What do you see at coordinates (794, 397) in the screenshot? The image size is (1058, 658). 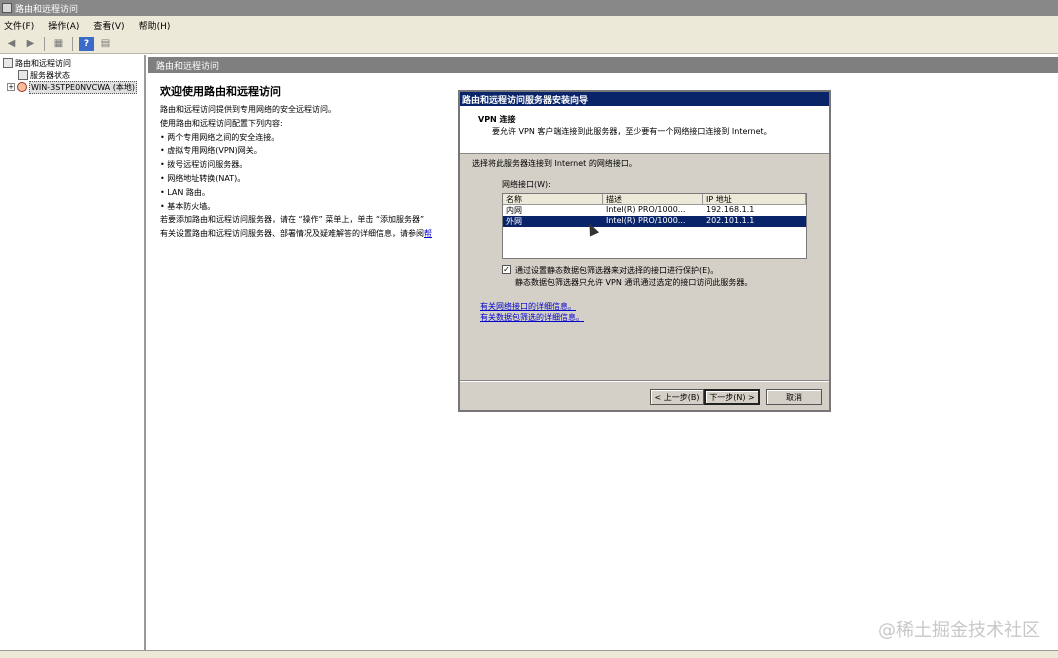 I see `cancel-button: 取消` at bounding box center [794, 397].